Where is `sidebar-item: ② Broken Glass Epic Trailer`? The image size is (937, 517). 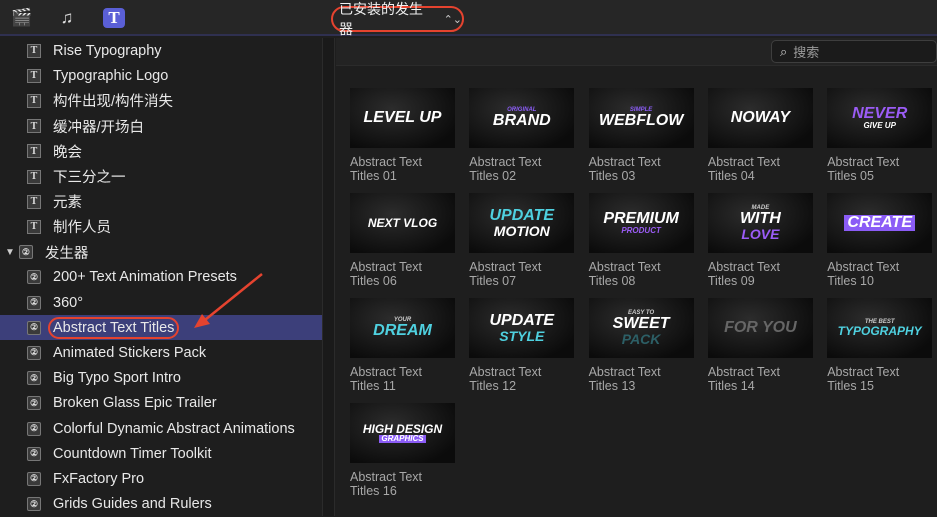 sidebar-item: ② Broken Glass Epic Trailer is located at coordinates (161, 403).